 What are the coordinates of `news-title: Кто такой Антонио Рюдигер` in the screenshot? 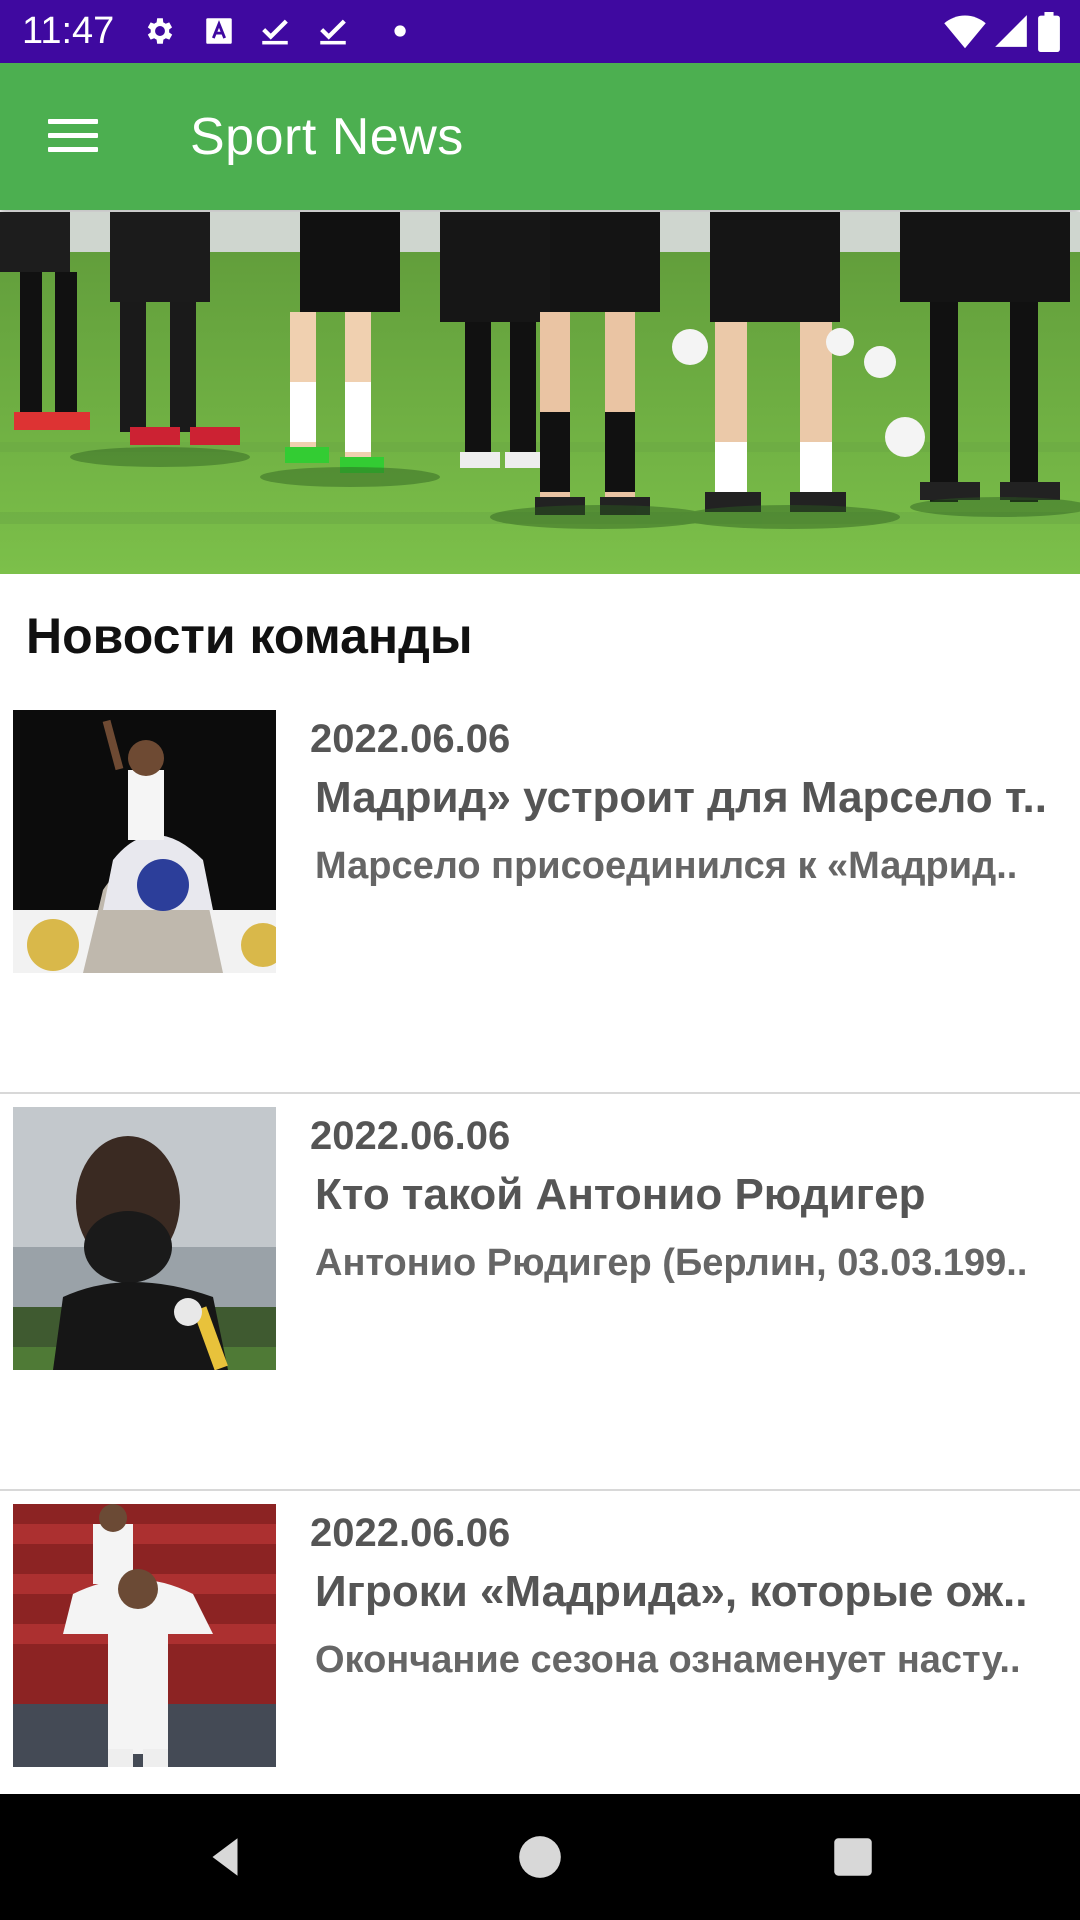 It's located at (620, 1194).